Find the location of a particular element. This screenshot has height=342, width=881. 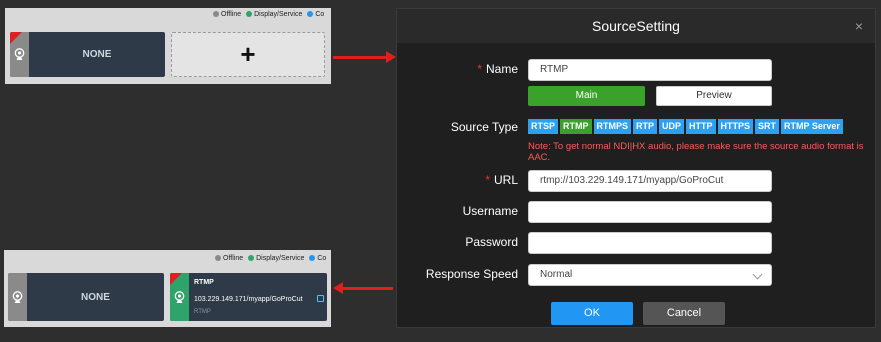

name-label: * Name is located at coordinates (497, 69).